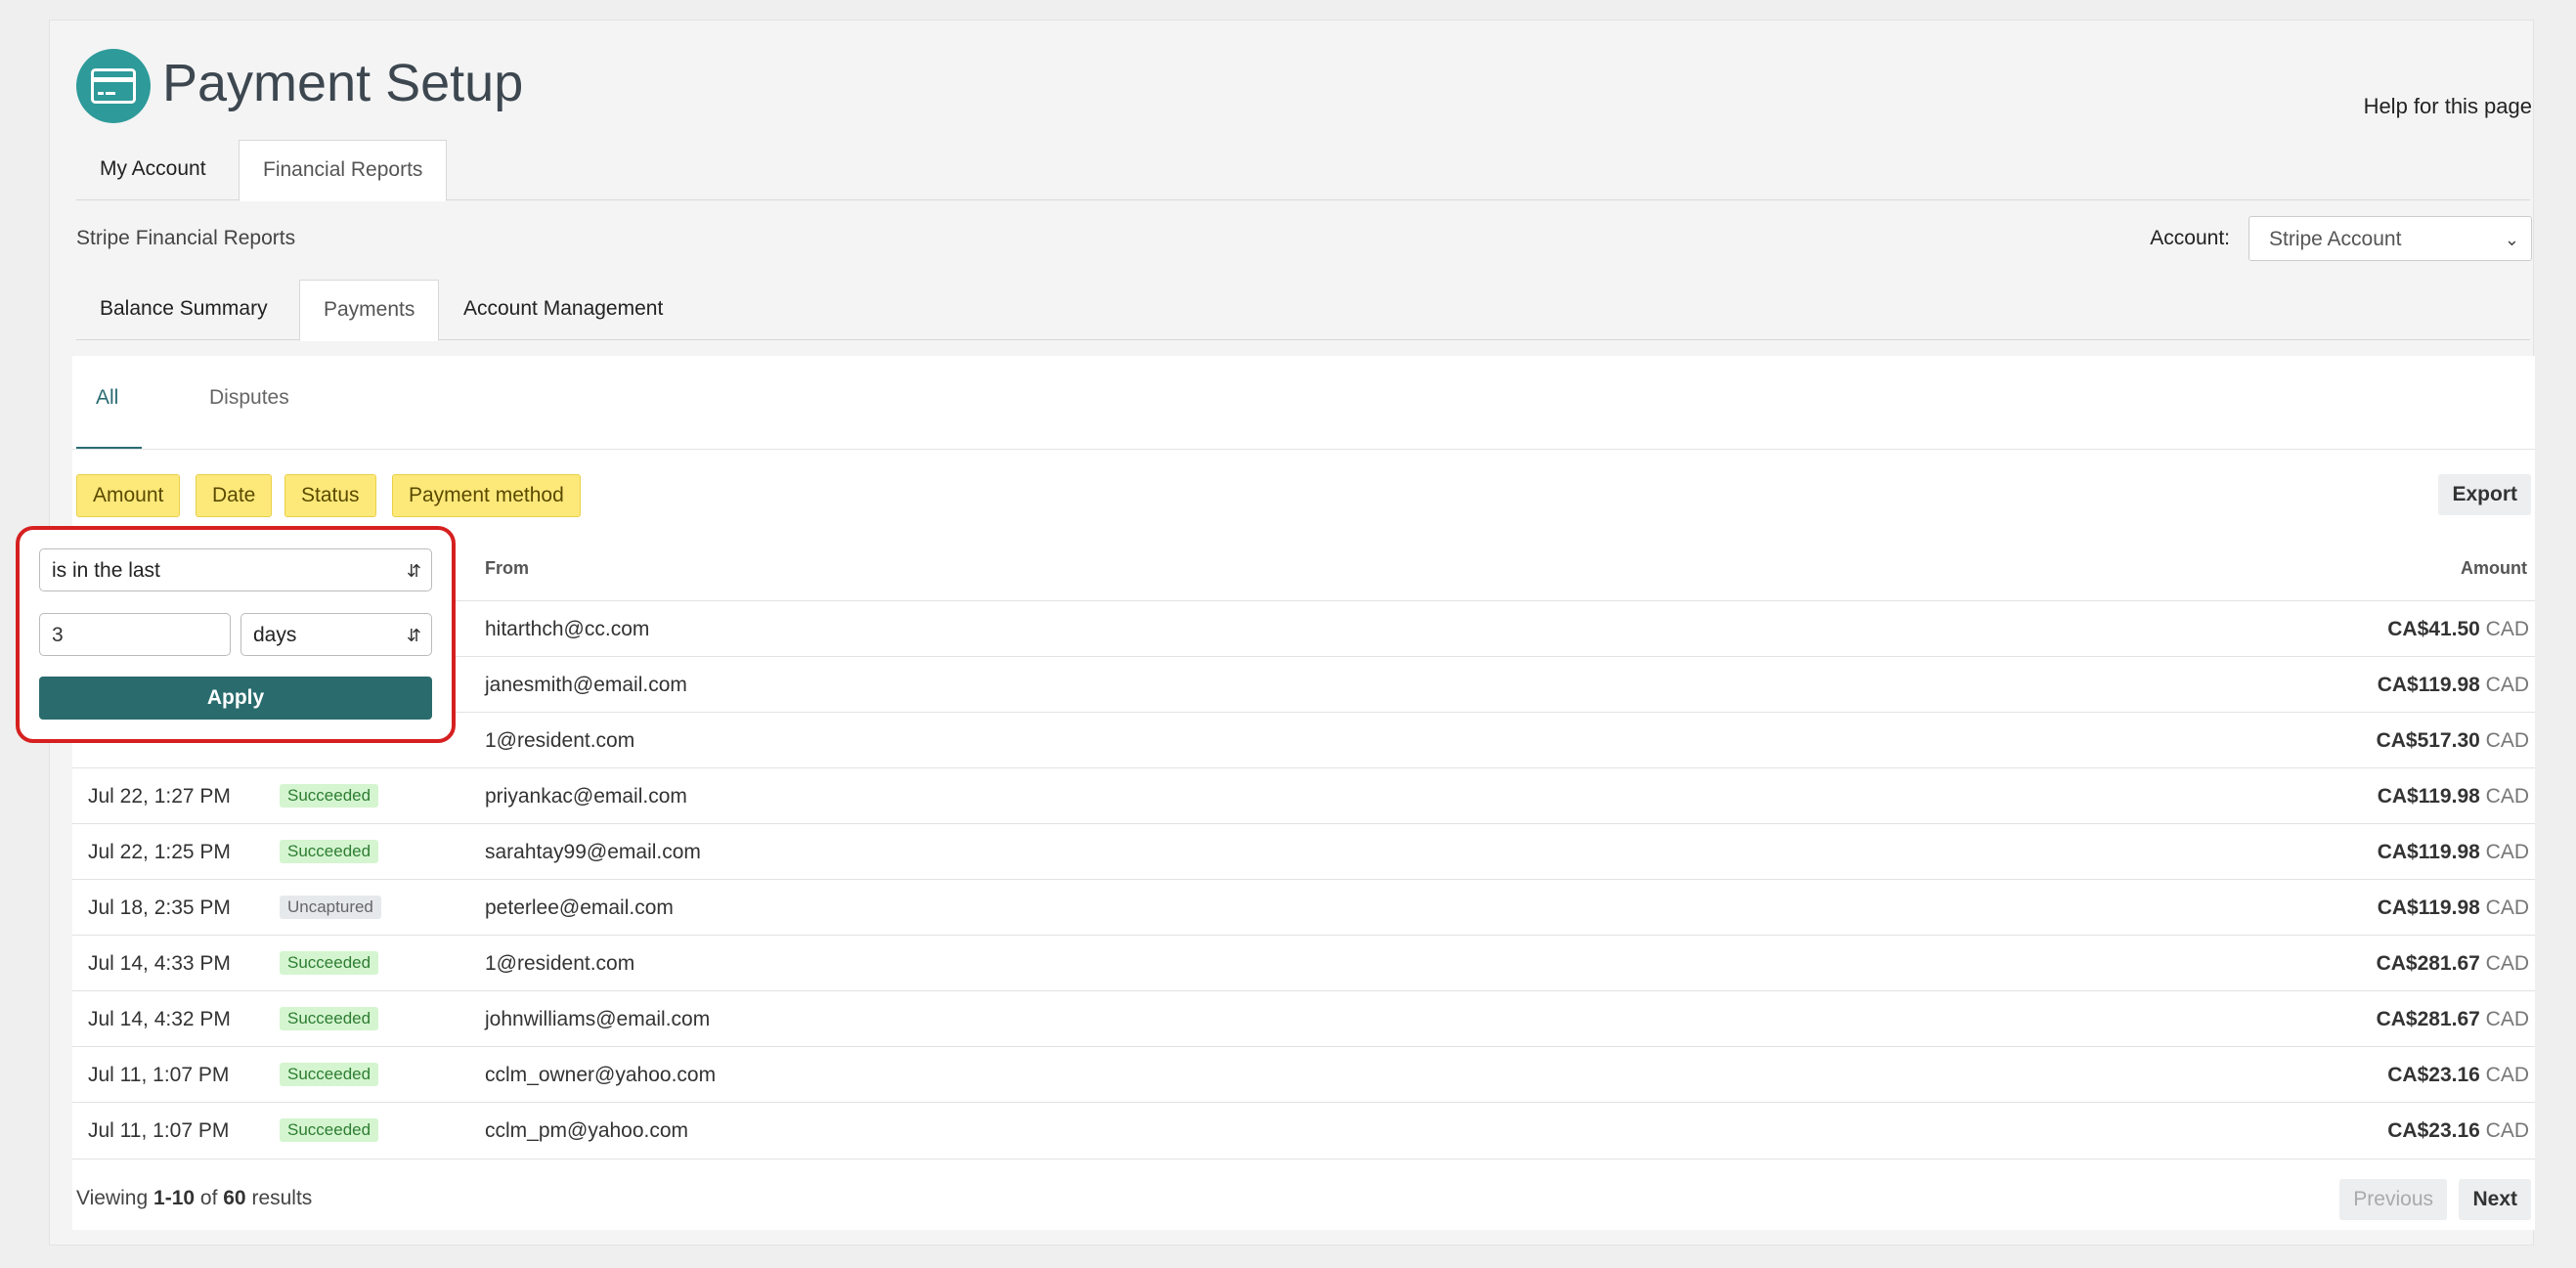 The image size is (2576, 1268). Describe the element at coordinates (159, 1019) in the screenshot. I see `row-date: Jul 14, 4:32 PM` at that location.